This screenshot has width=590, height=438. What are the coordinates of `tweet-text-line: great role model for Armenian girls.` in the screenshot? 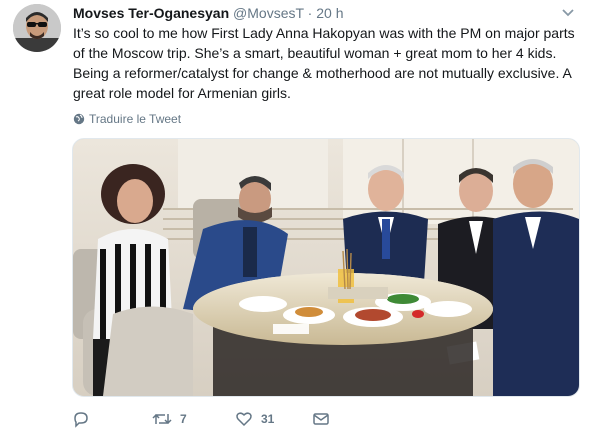 It's located at (182, 93).